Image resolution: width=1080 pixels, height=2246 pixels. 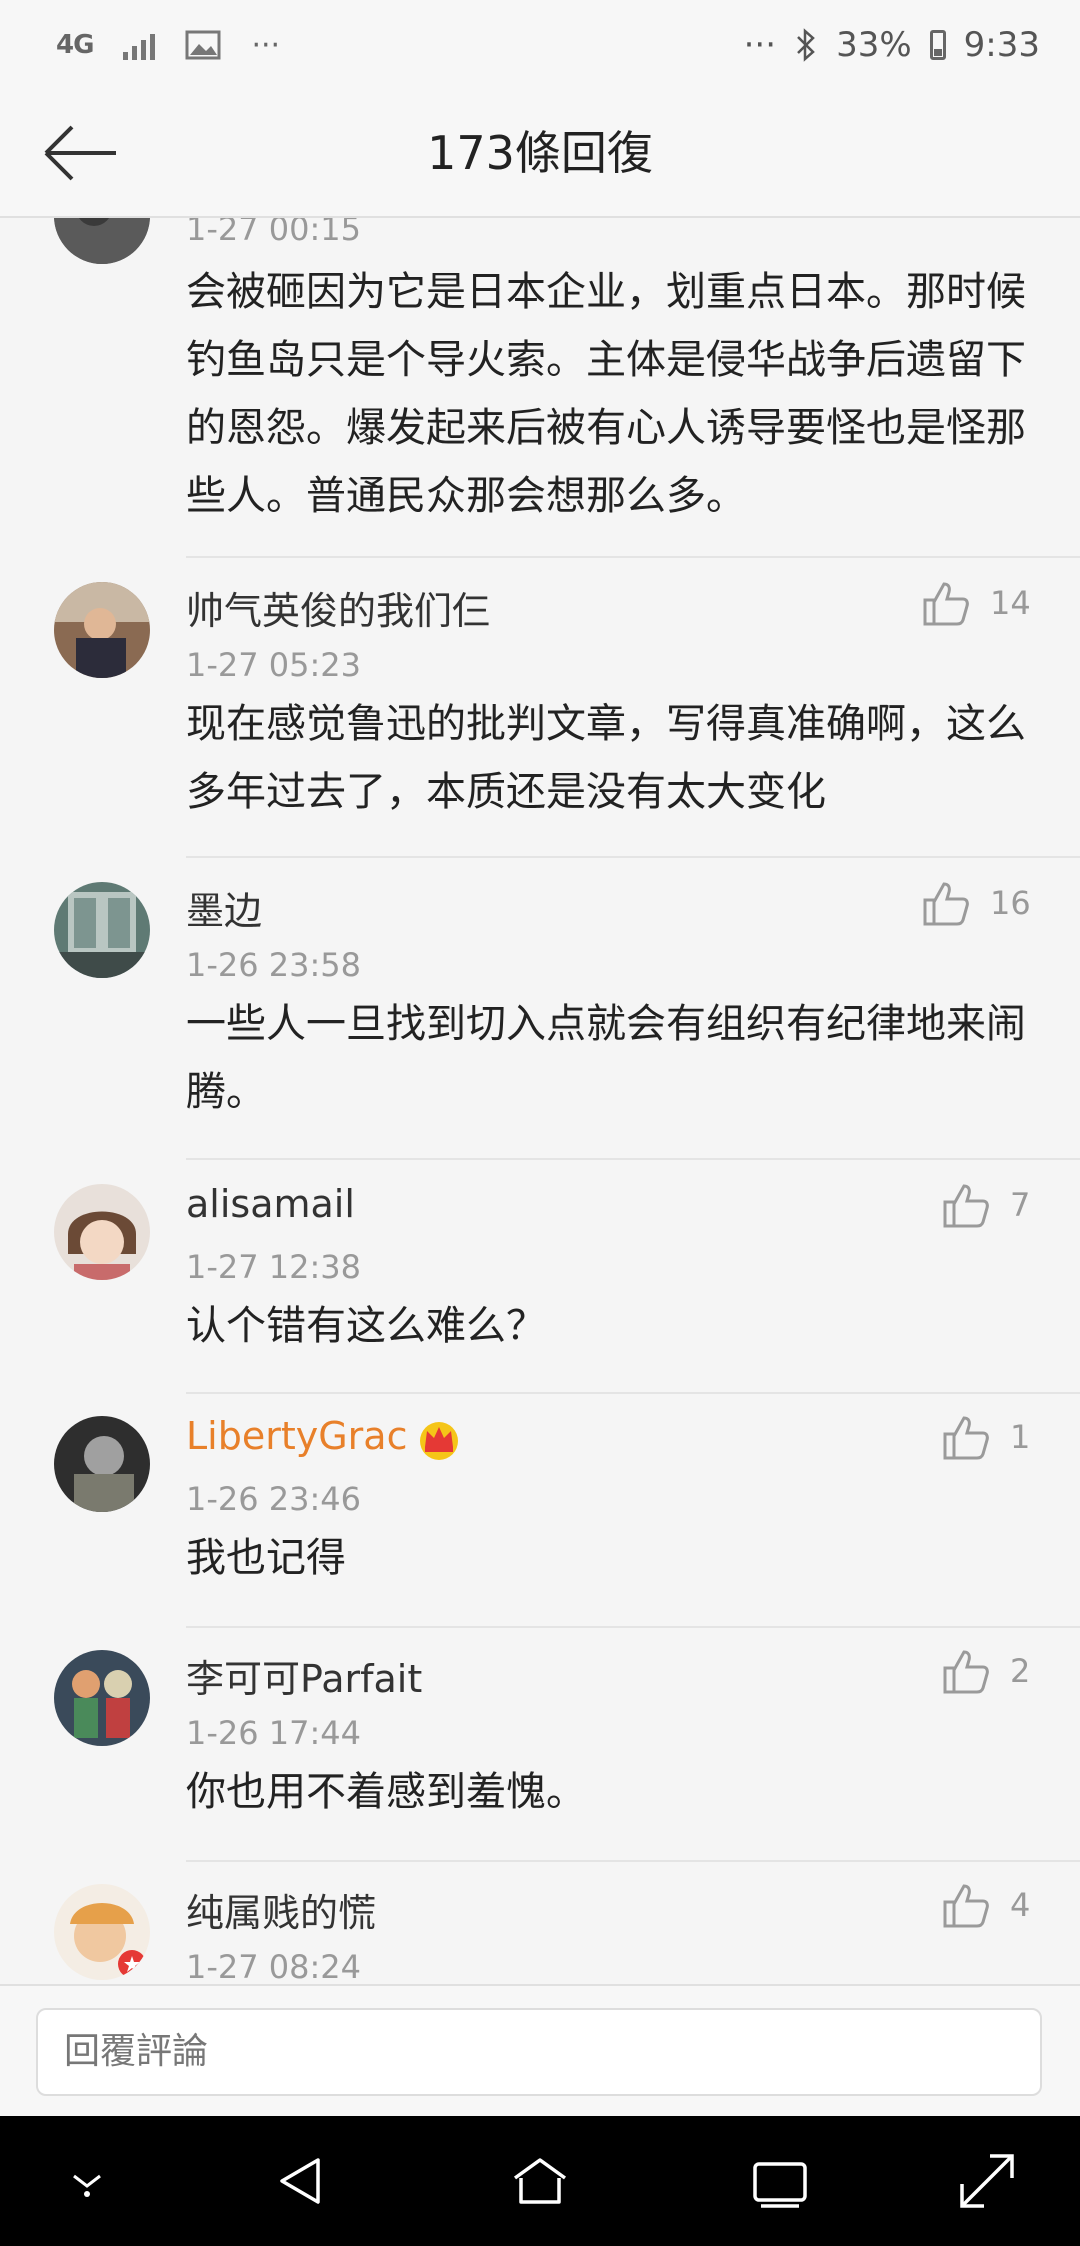 What do you see at coordinates (203, 45) in the screenshot?
I see `image-notification-icon` at bounding box center [203, 45].